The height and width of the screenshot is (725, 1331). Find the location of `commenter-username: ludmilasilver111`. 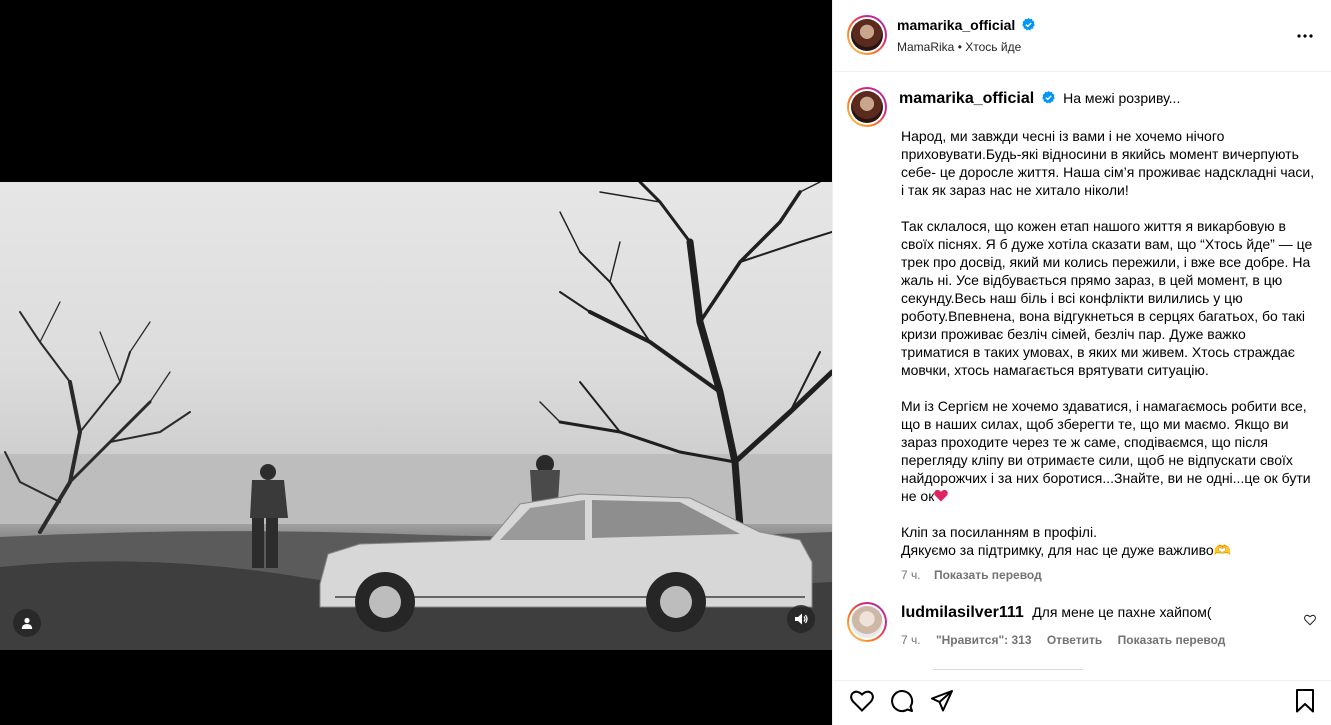

commenter-username: ludmilasilver111 is located at coordinates (962, 612).